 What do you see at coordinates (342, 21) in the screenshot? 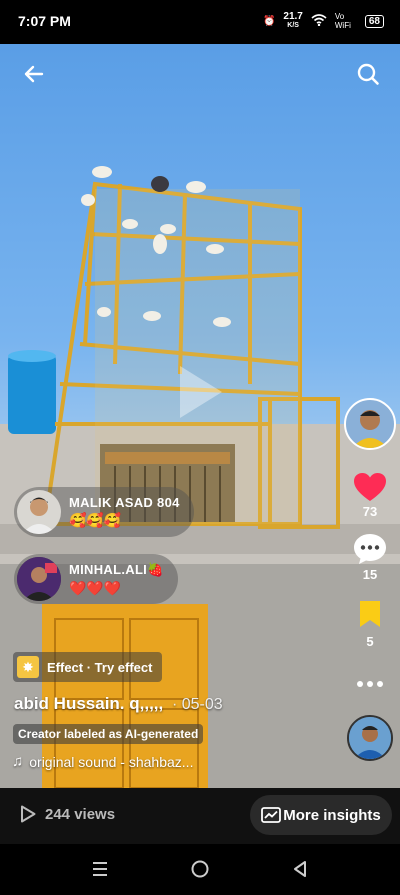
I see `network-label: Vo WiFi` at bounding box center [342, 21].